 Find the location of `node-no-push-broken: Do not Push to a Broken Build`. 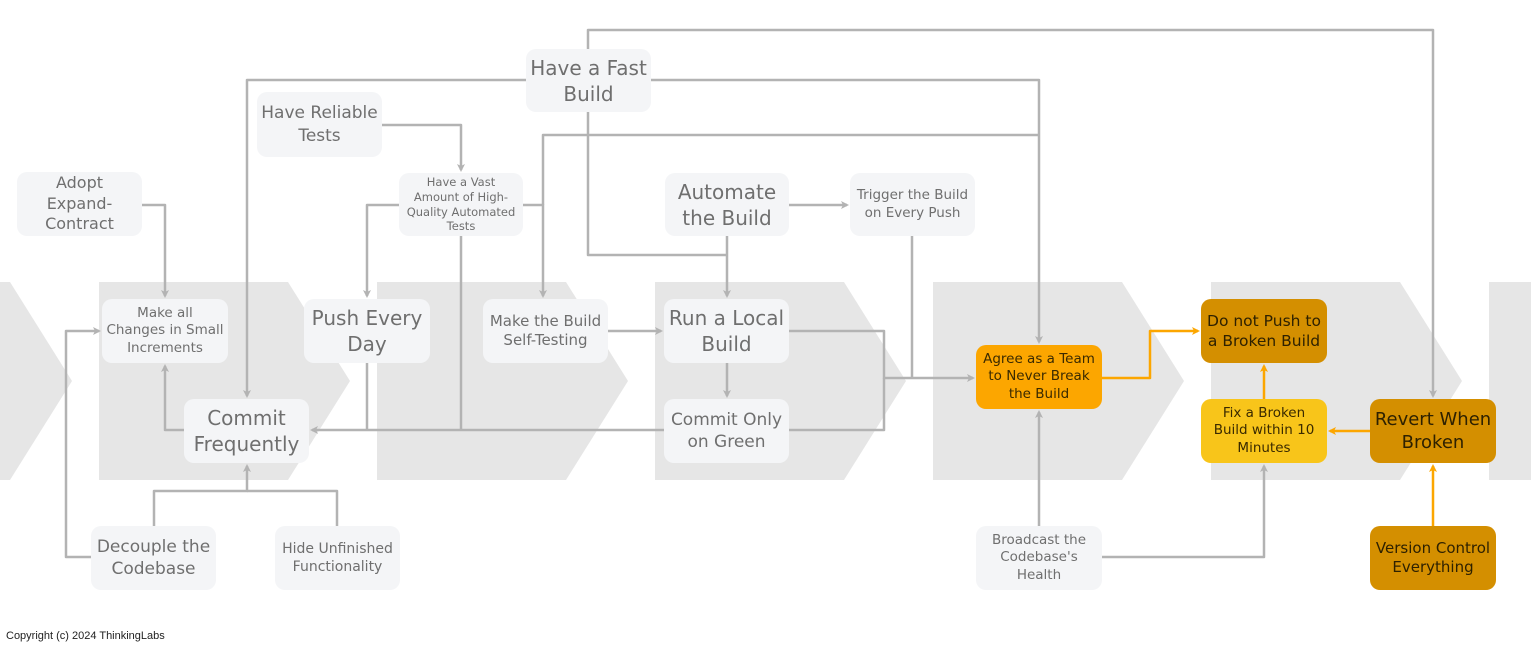

node-no-push-broken: Do not Push to a Broken Build is located at coordinates (1264, 331).